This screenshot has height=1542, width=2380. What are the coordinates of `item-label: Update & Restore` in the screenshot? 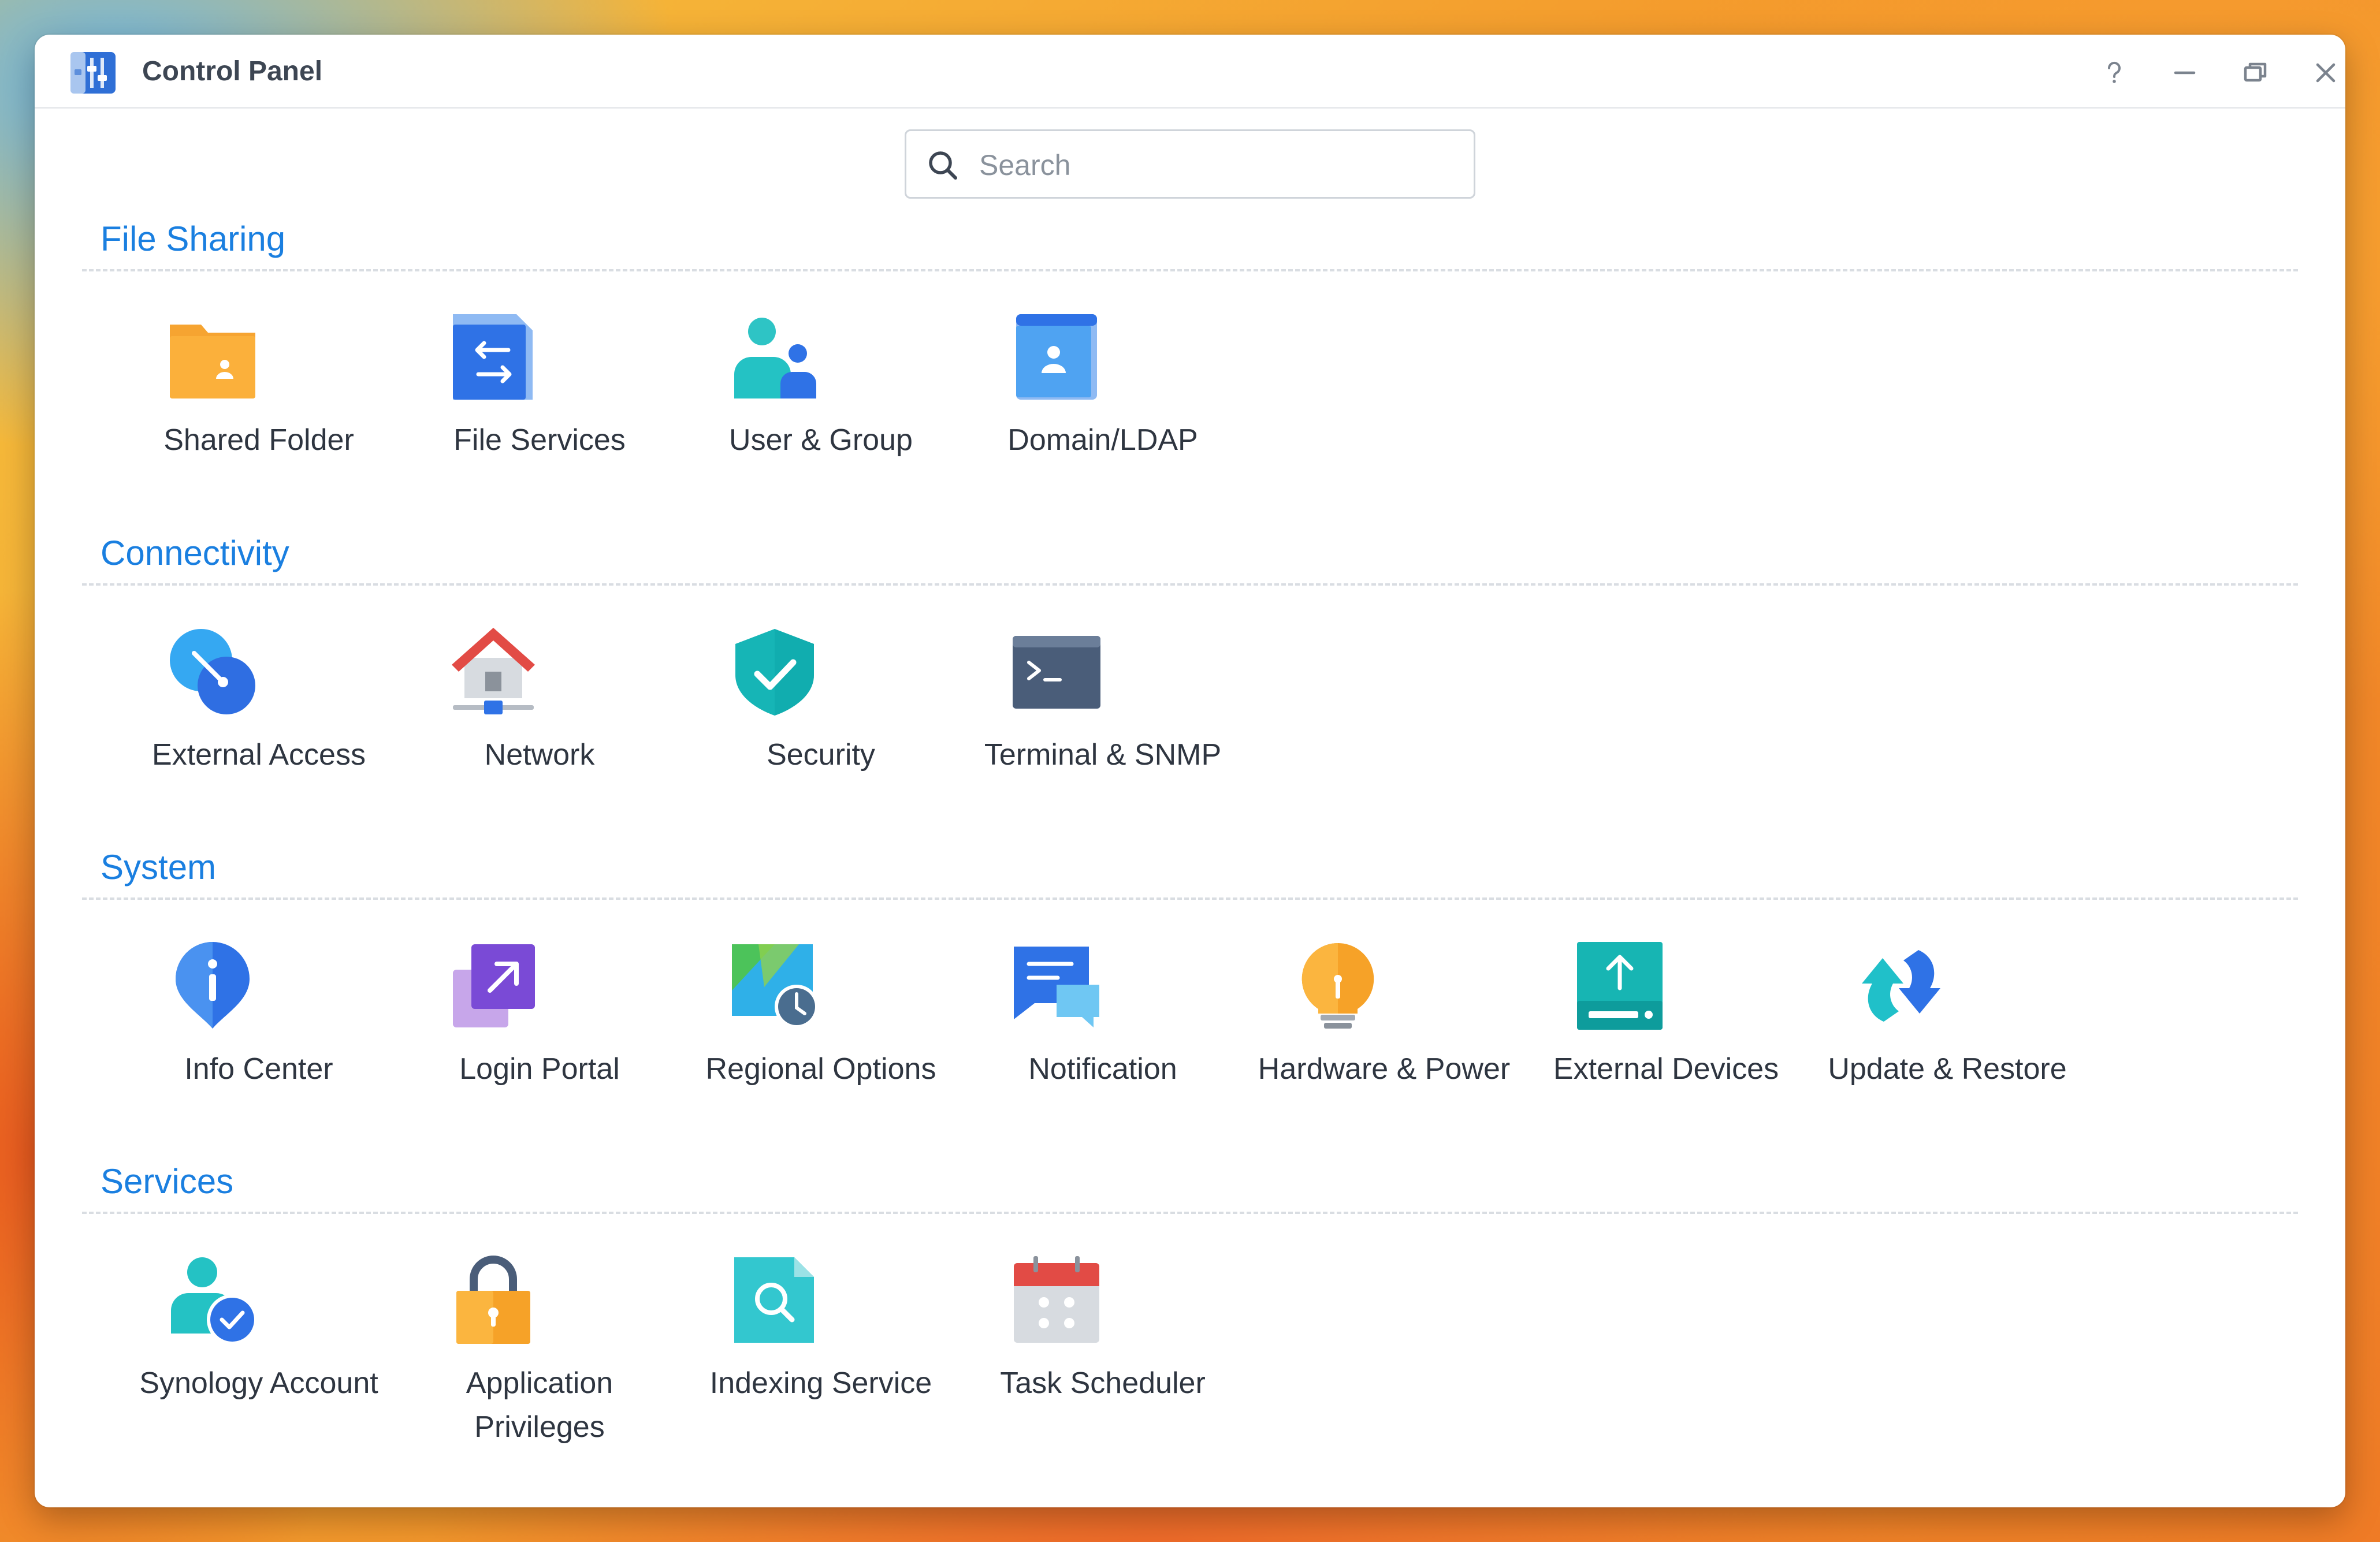 It's located at (1947, 1069).